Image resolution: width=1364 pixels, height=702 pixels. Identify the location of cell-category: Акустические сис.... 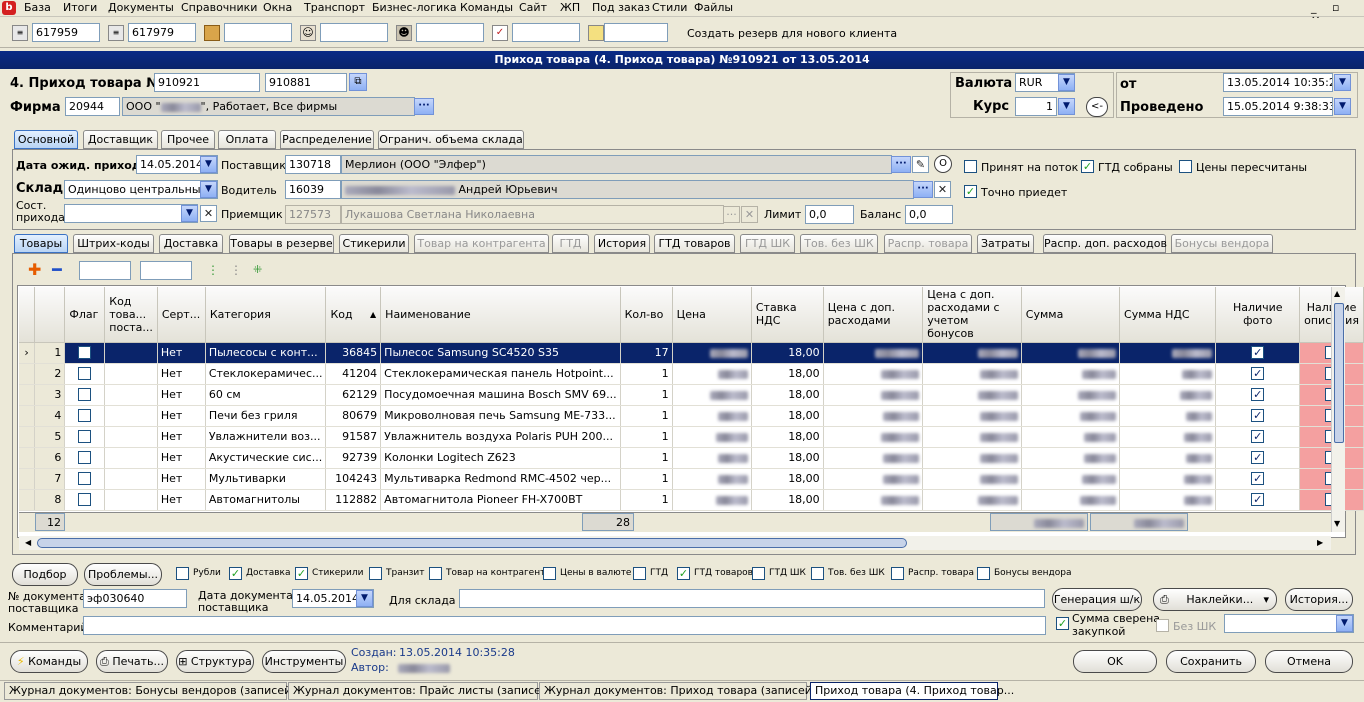
(266, 458).